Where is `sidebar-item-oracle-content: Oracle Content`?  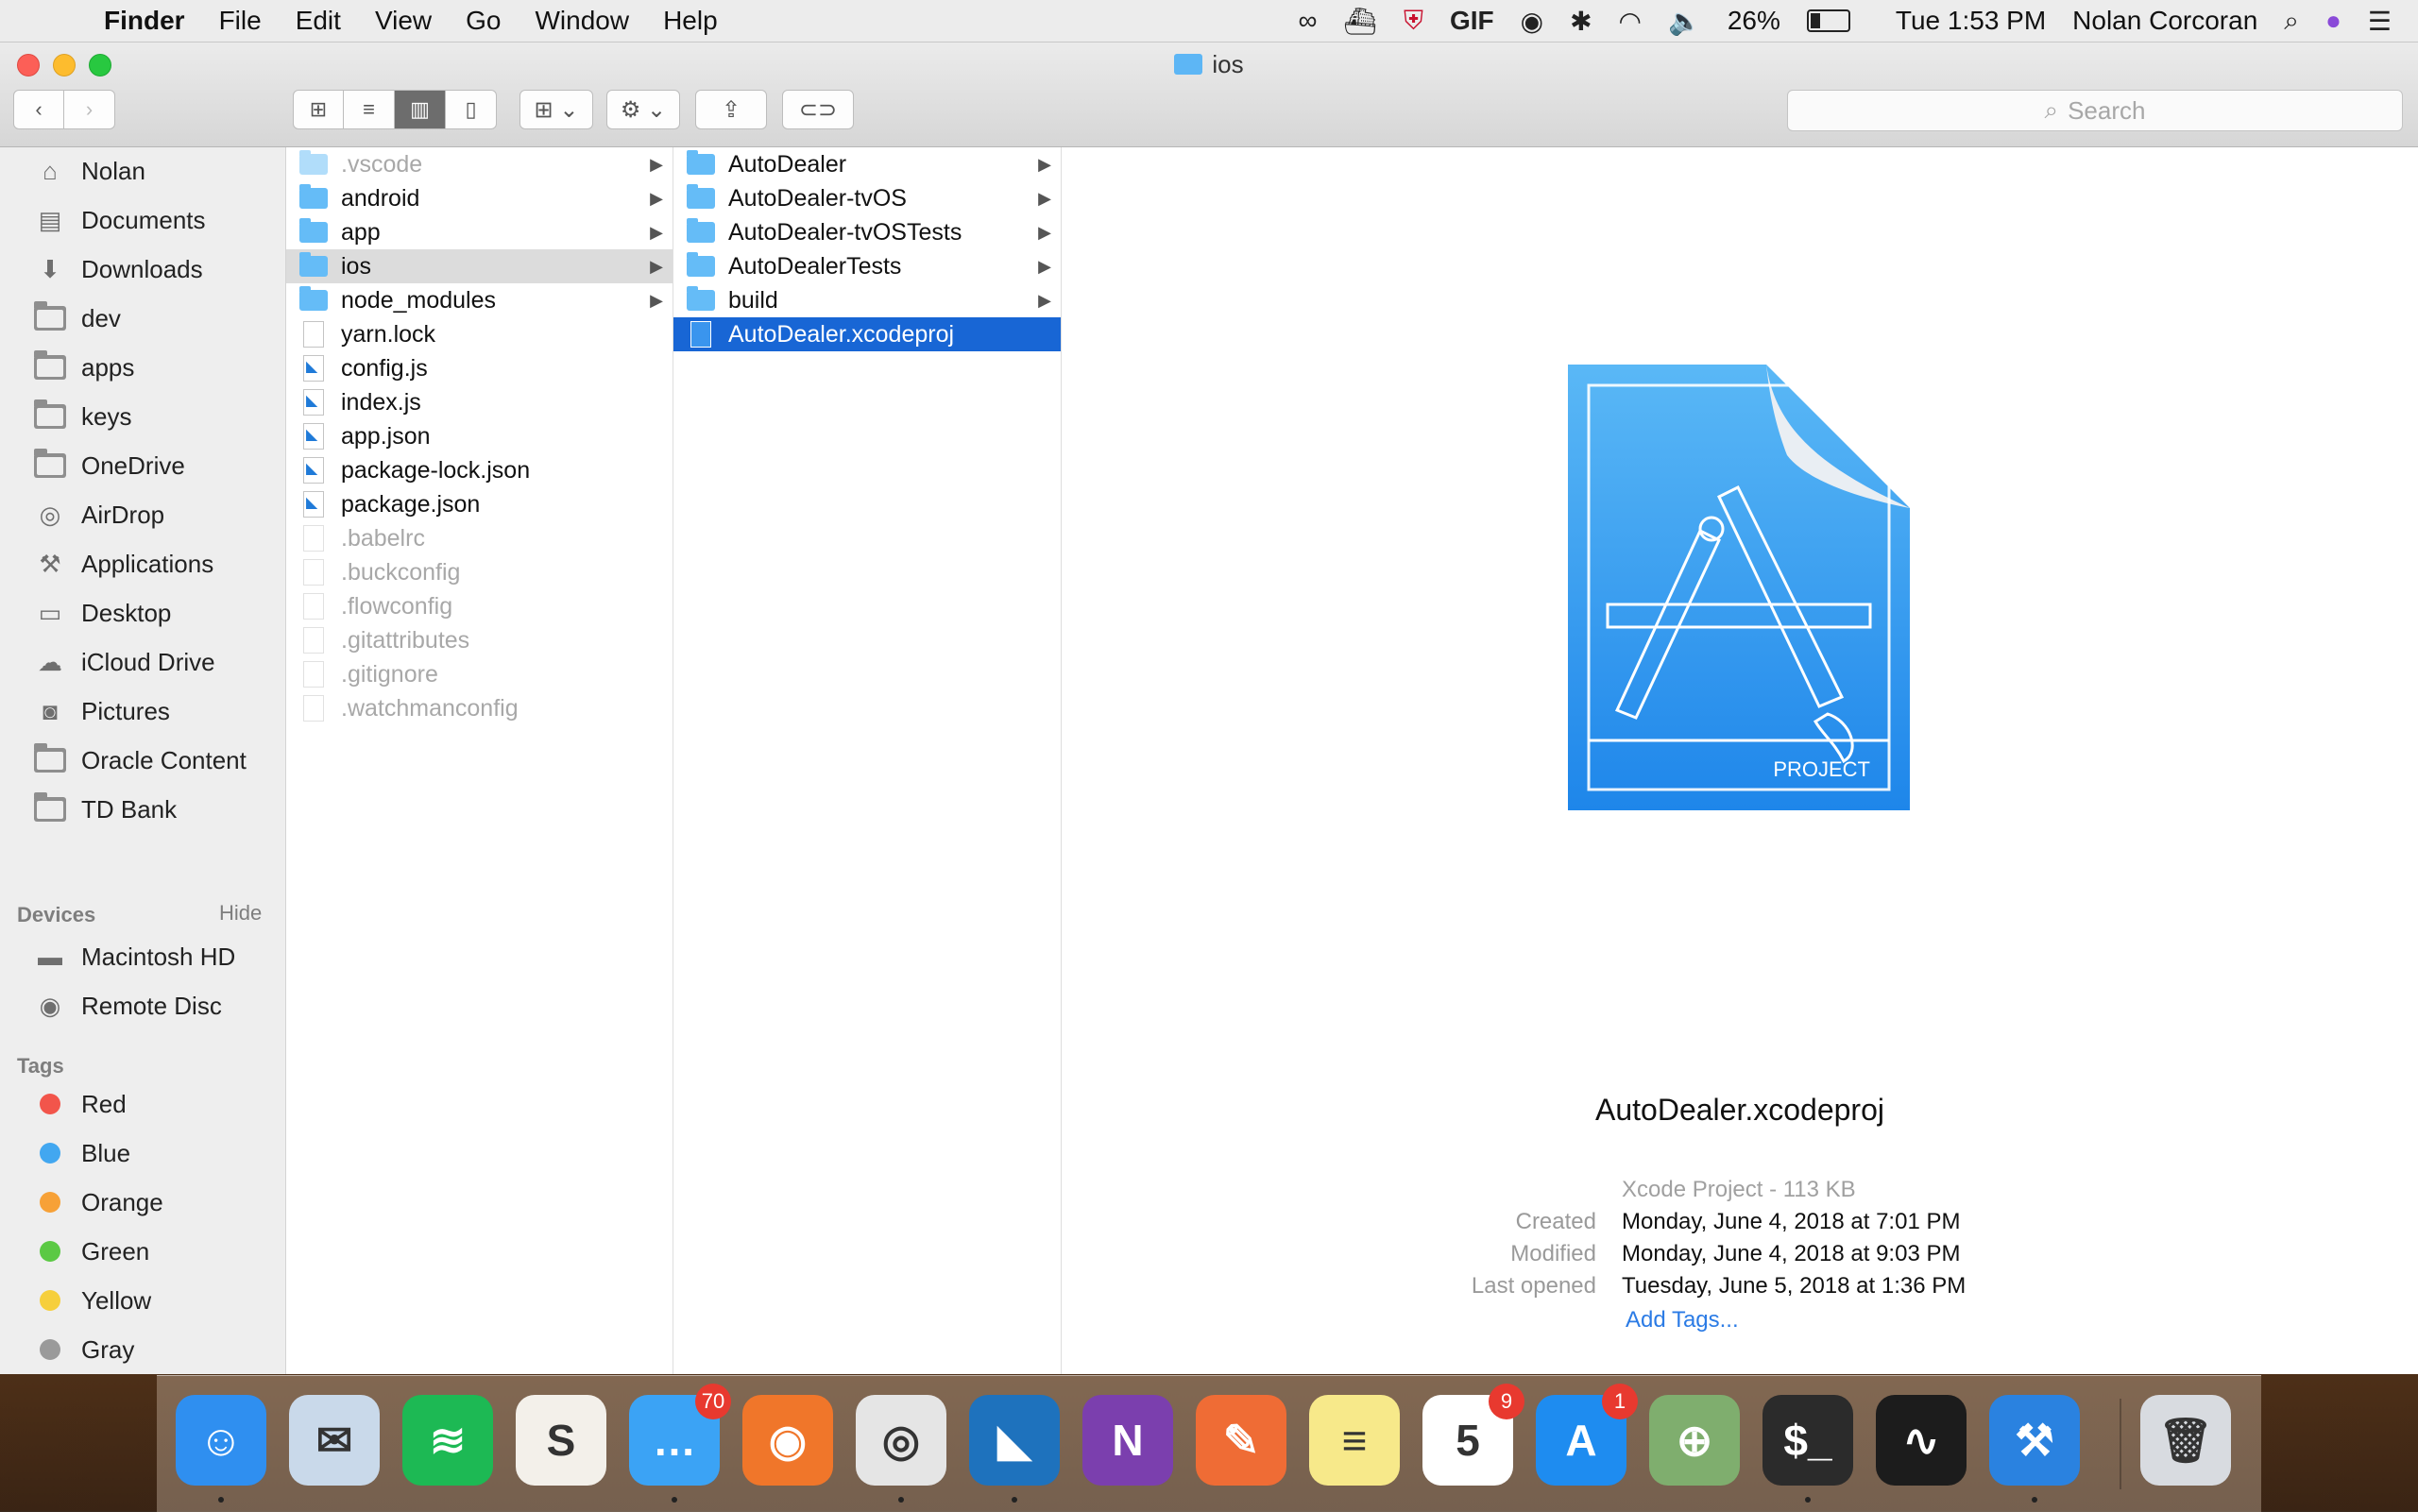 sidebar-item-oracle-content: Oracle Content is located at coordinates (142, 760).